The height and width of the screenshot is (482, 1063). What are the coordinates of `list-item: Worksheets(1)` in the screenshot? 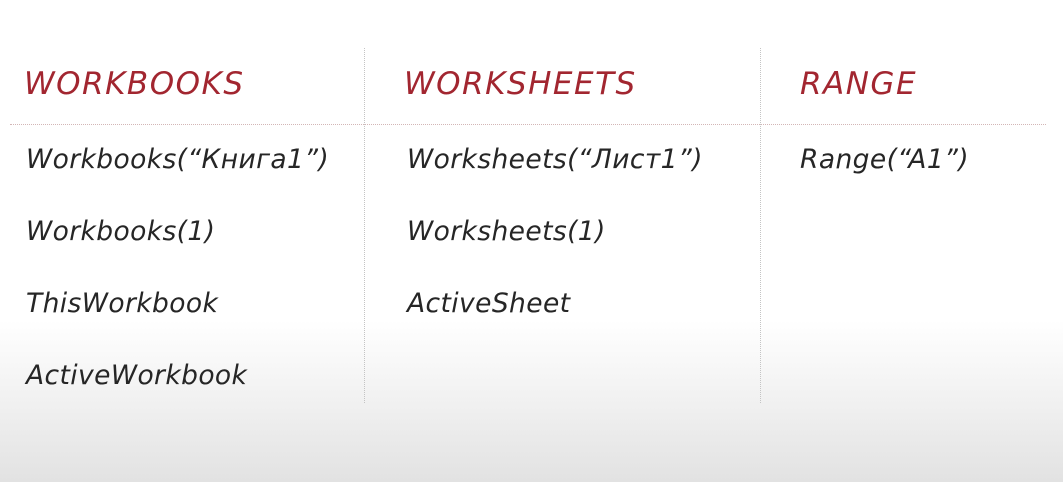 It's located at (506, 231).